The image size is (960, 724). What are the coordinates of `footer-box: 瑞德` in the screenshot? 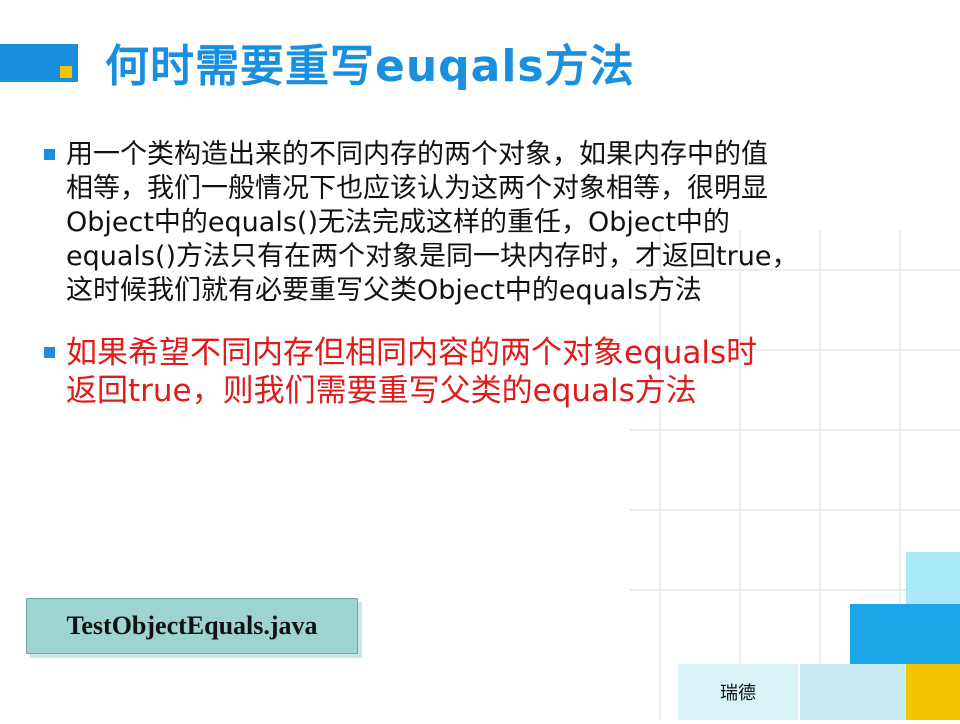 It's located at (738, 692).